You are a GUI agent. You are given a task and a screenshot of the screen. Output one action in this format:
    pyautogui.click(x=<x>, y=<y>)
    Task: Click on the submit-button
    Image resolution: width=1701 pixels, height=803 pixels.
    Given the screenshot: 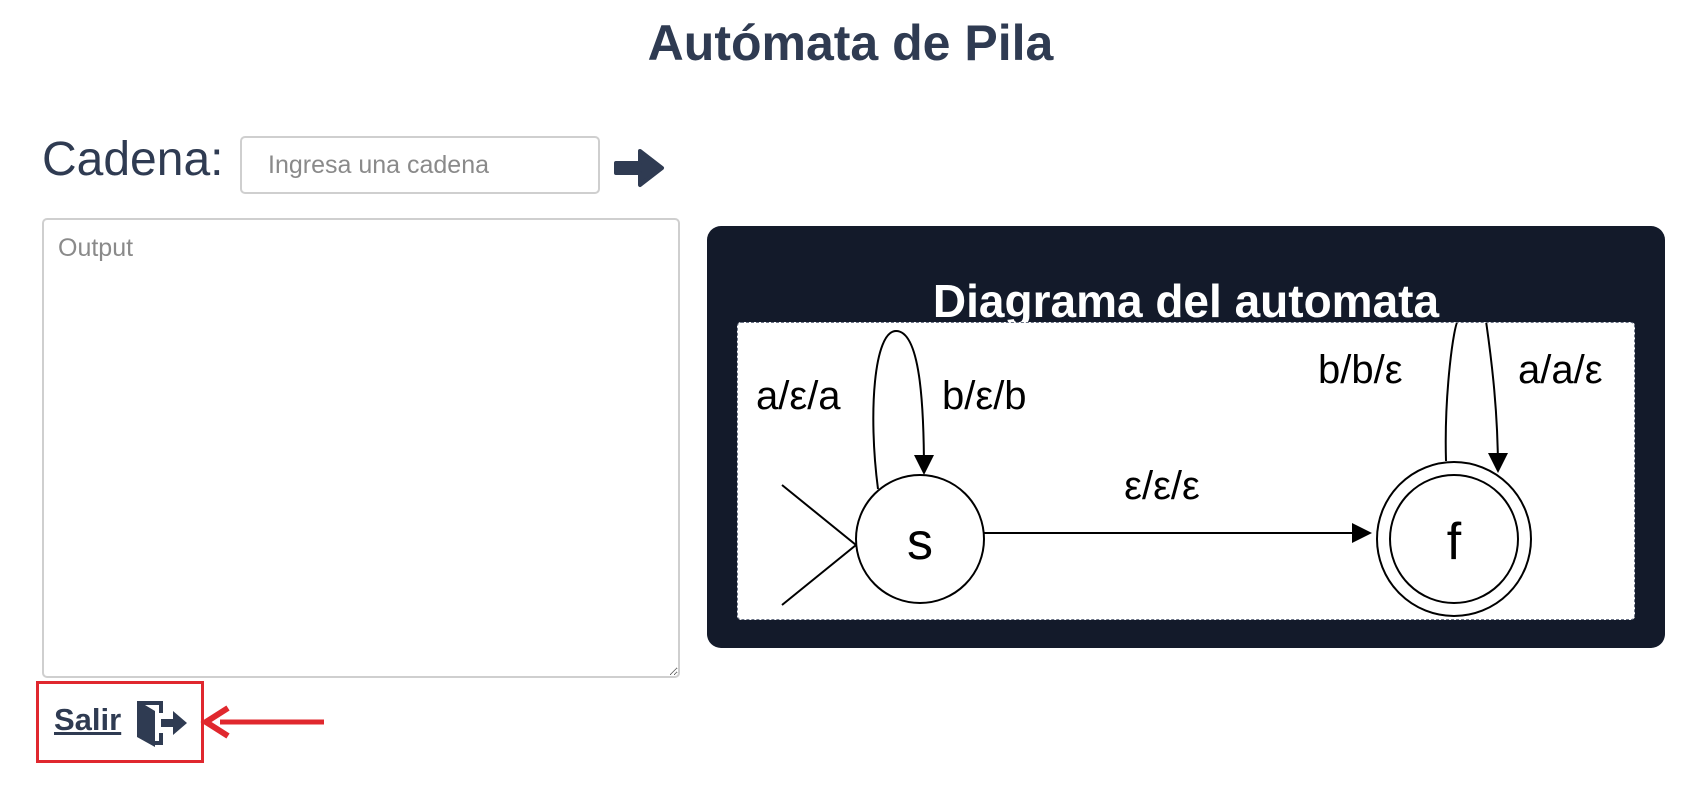 What is the action you would take?
    pyautogui.click(x=638, y=168)
    